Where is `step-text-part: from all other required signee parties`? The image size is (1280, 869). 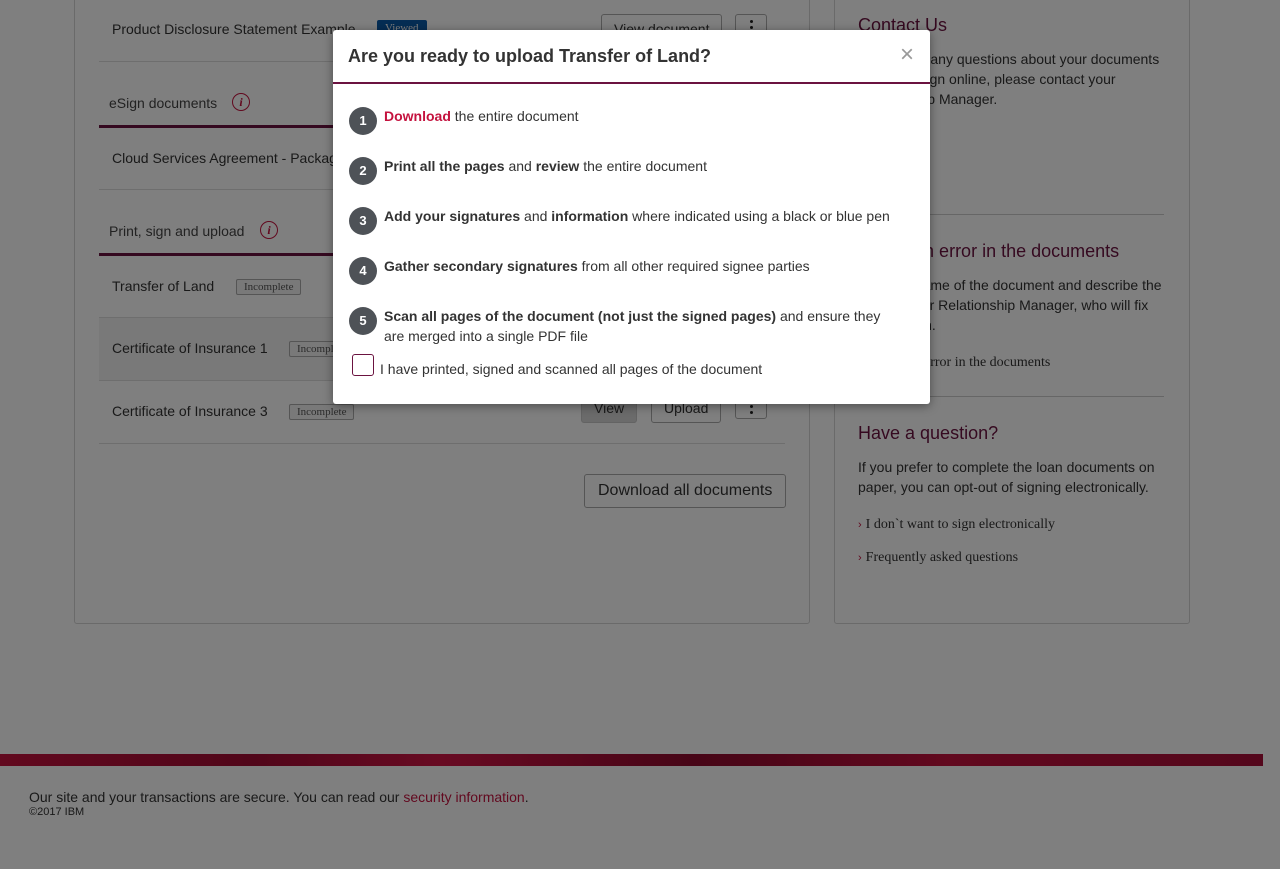 step-text-part: from all other required signee parties is located at coordinates (693, 266).